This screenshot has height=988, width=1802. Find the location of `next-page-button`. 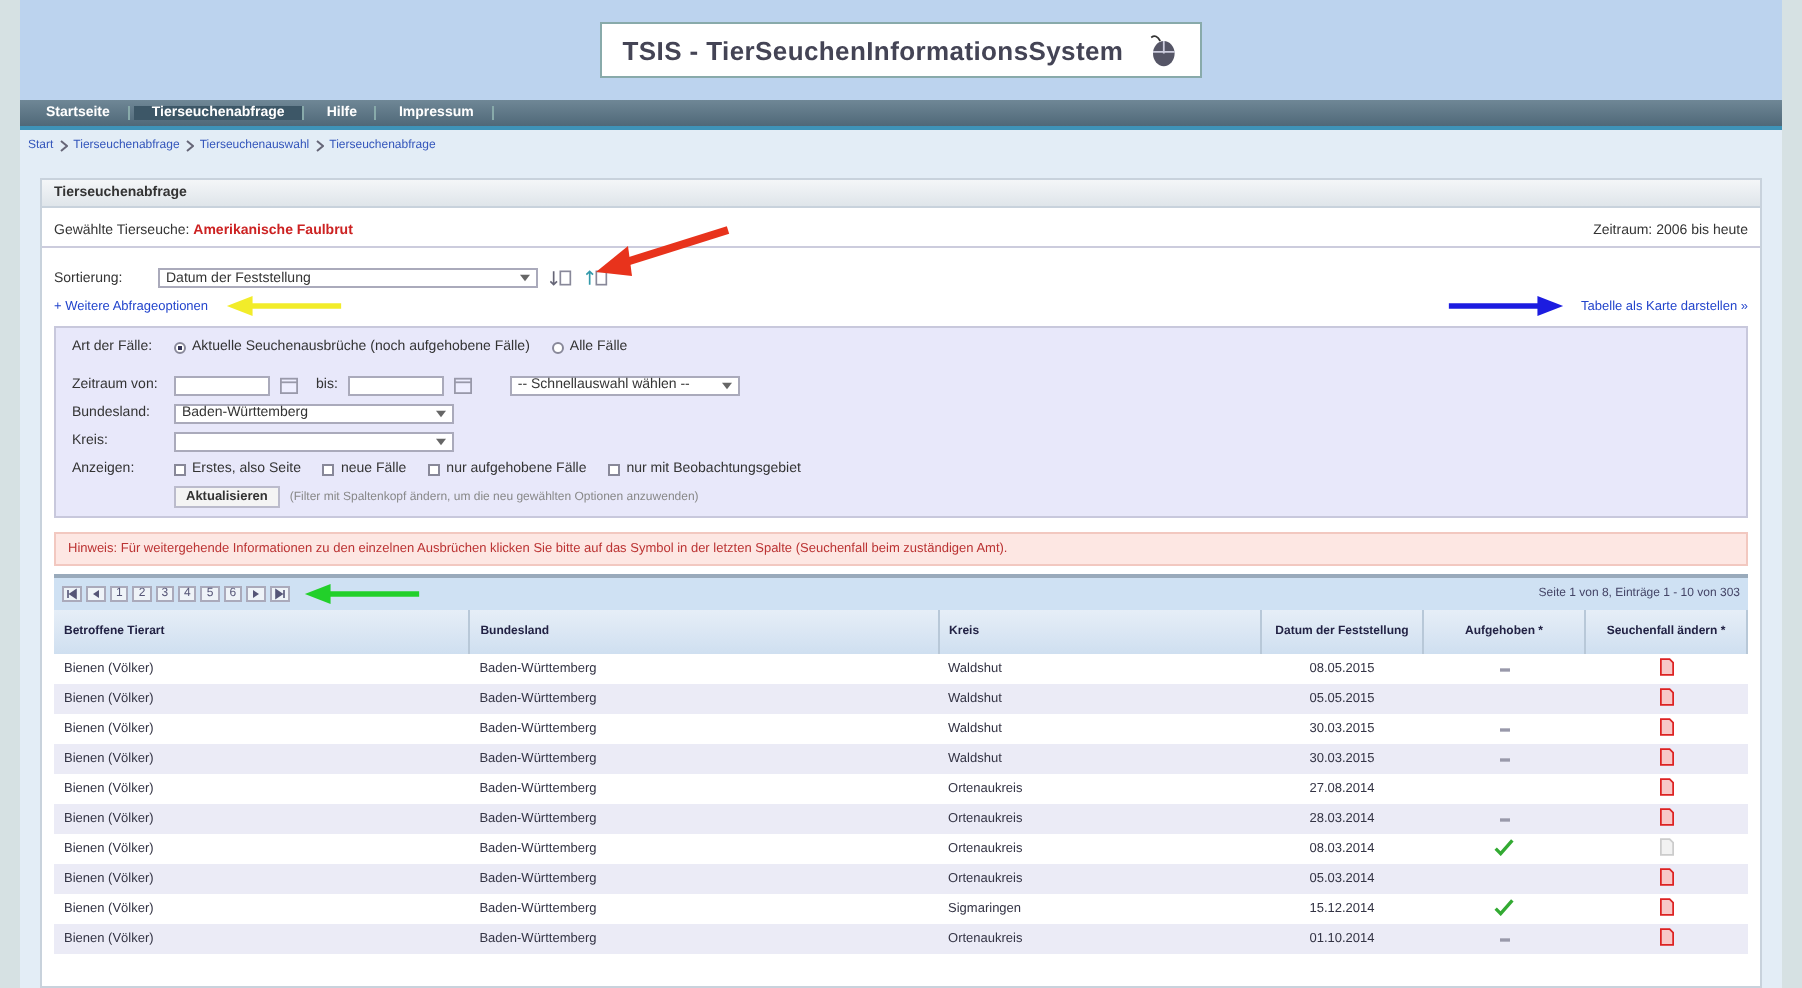

next-page-button is located at coordinates (256, 594).